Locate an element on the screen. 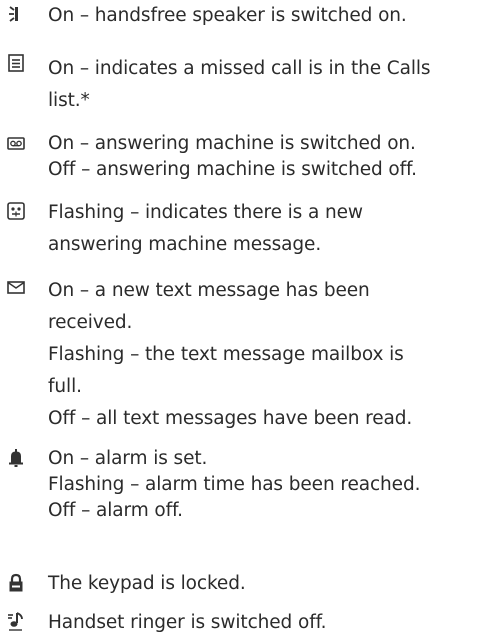 This screenshot has height=644, width=503. entry-line: Off – all text messages have been read. is located at coordinates (230, 418).